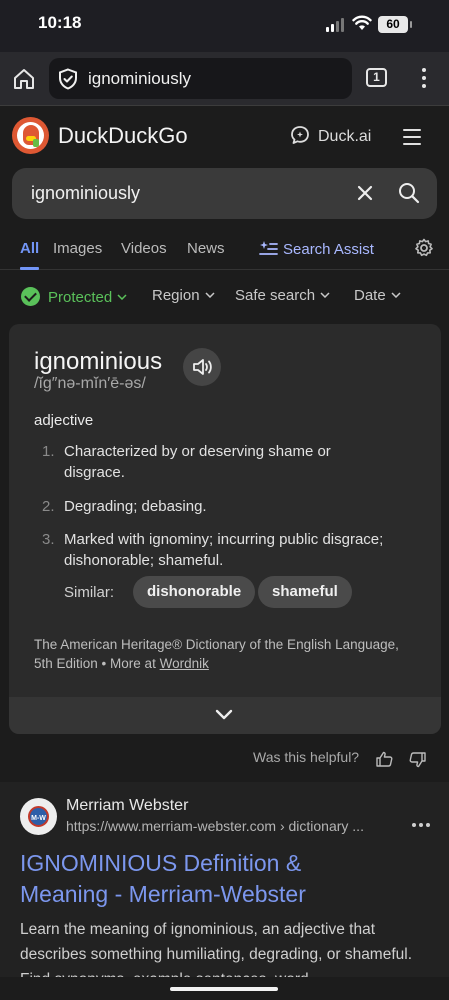 The width and height of the screenshot is (449, 1000). Describe the element at coordinates (224, 26) in the screenshot. I see `status-bar: 10:18 60` at that location.